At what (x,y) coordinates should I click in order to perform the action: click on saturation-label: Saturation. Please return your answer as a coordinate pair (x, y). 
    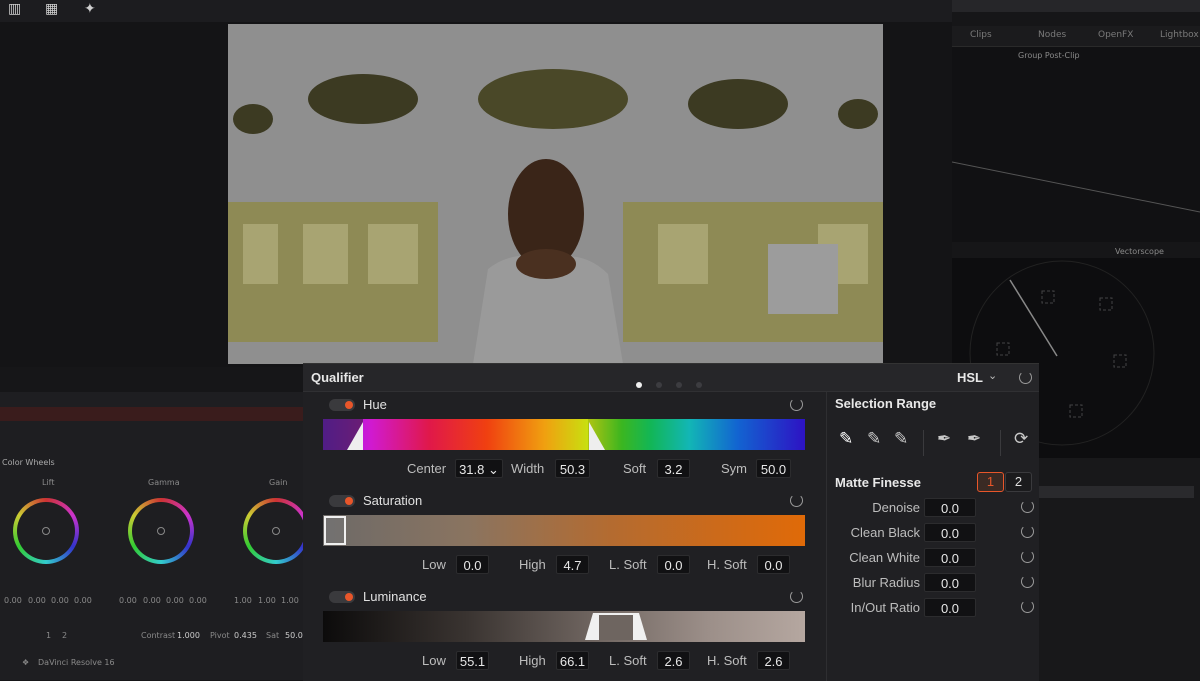
    Looking at the image, I should click on (393, 500).